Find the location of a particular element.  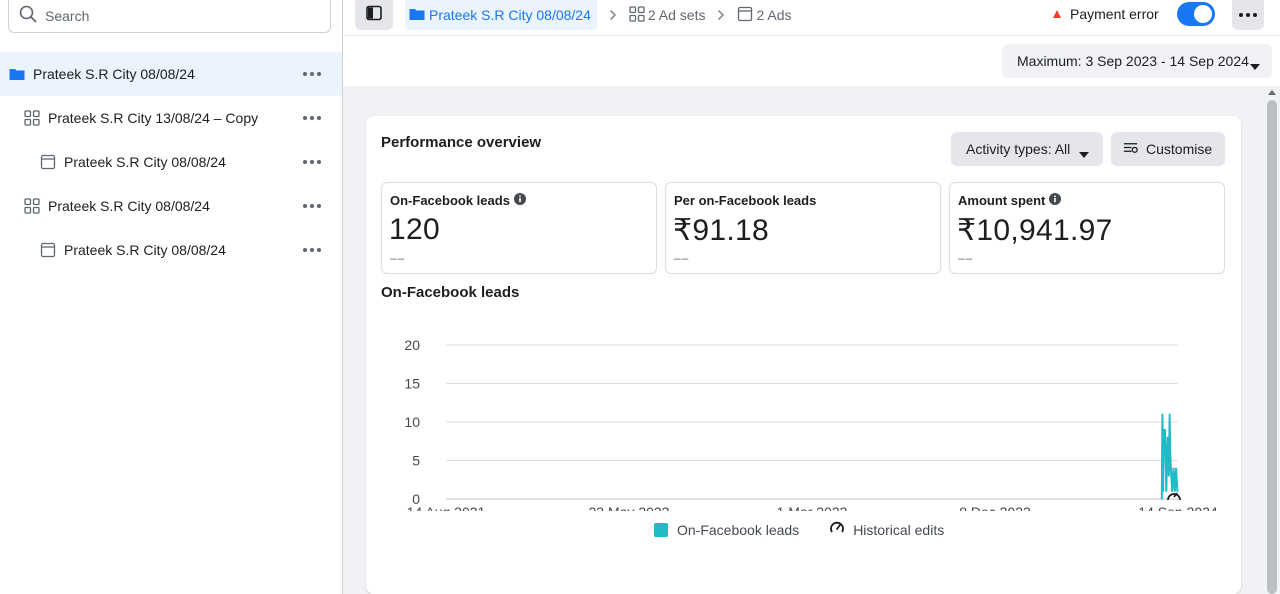

customise-sliders-icon is located at coordinates (1130, 149).